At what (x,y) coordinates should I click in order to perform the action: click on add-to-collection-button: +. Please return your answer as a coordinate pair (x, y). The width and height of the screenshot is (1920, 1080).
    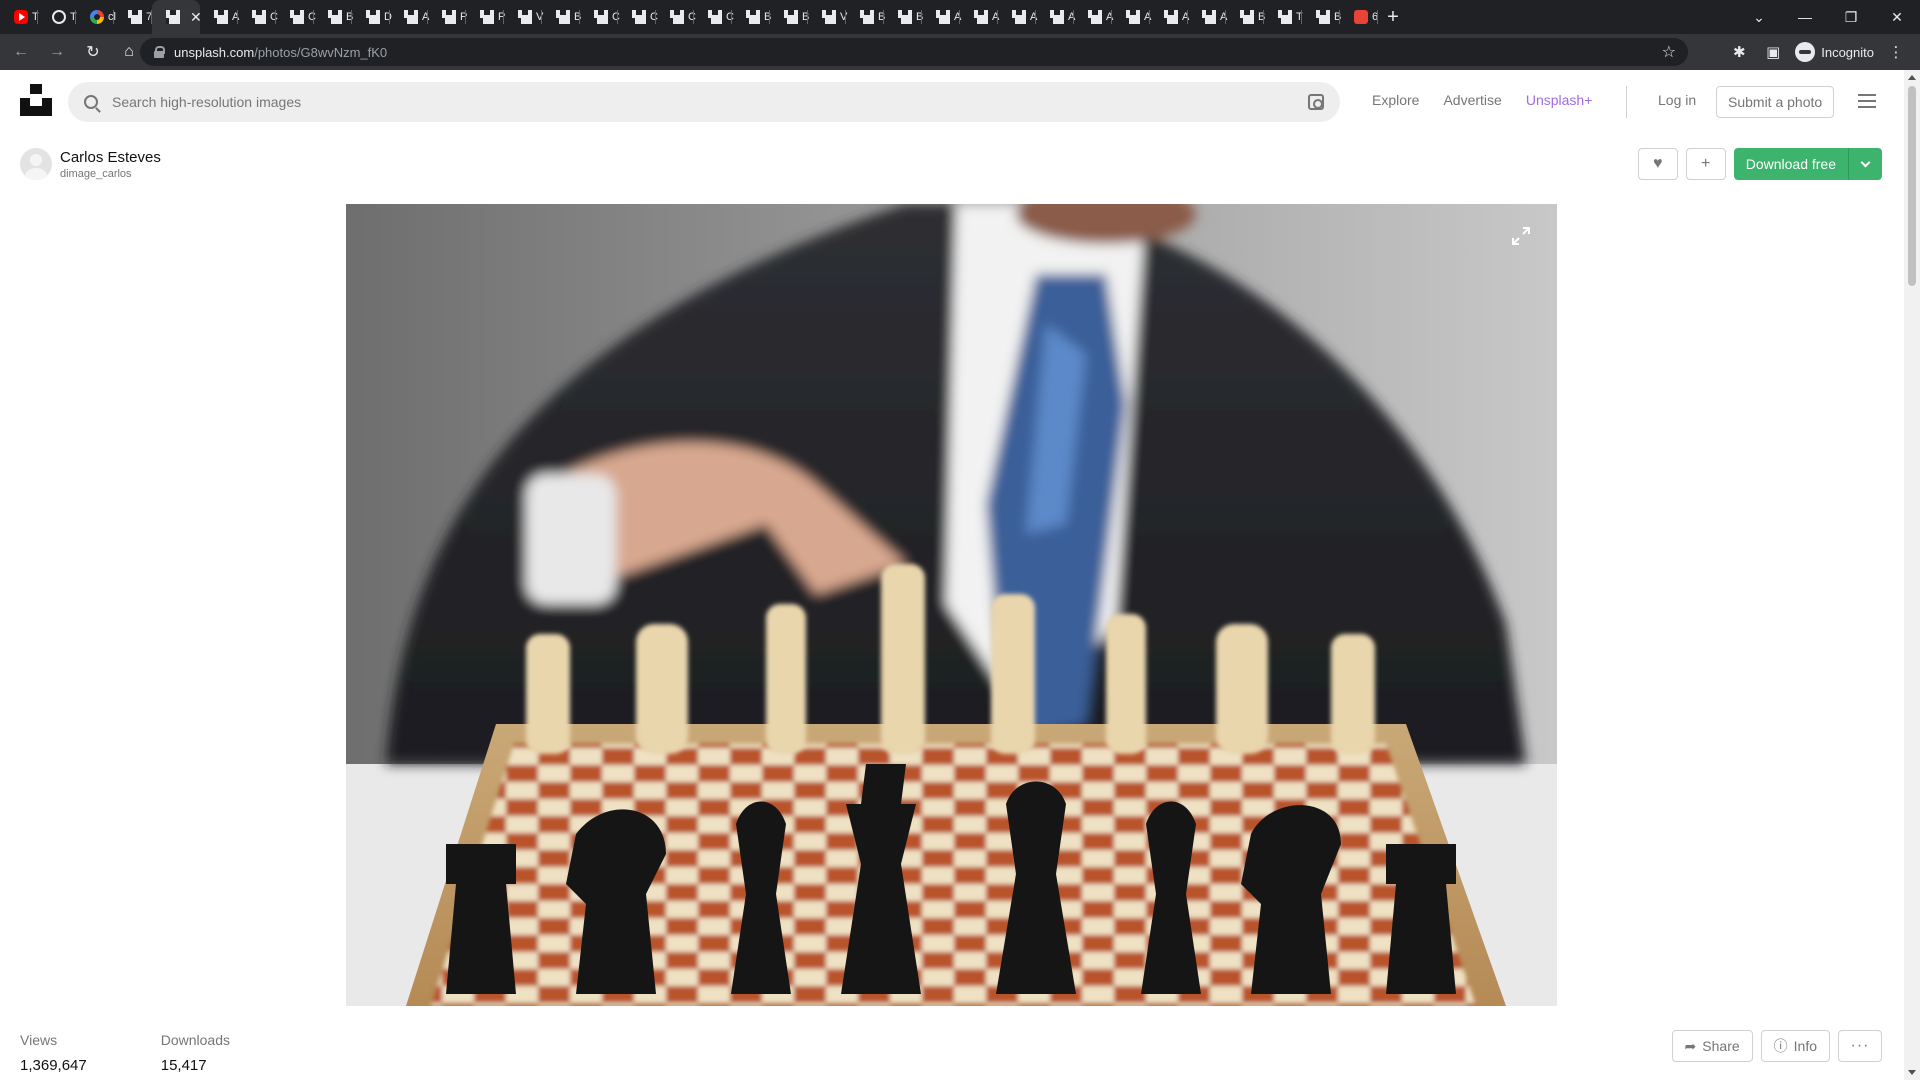
    Looking at the image, I should click on (1705, 164).